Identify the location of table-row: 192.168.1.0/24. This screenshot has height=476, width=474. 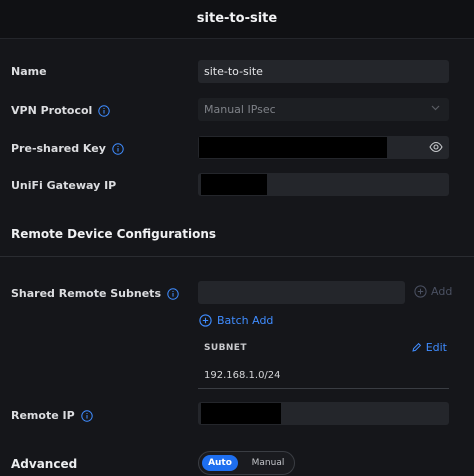
(323, 376).